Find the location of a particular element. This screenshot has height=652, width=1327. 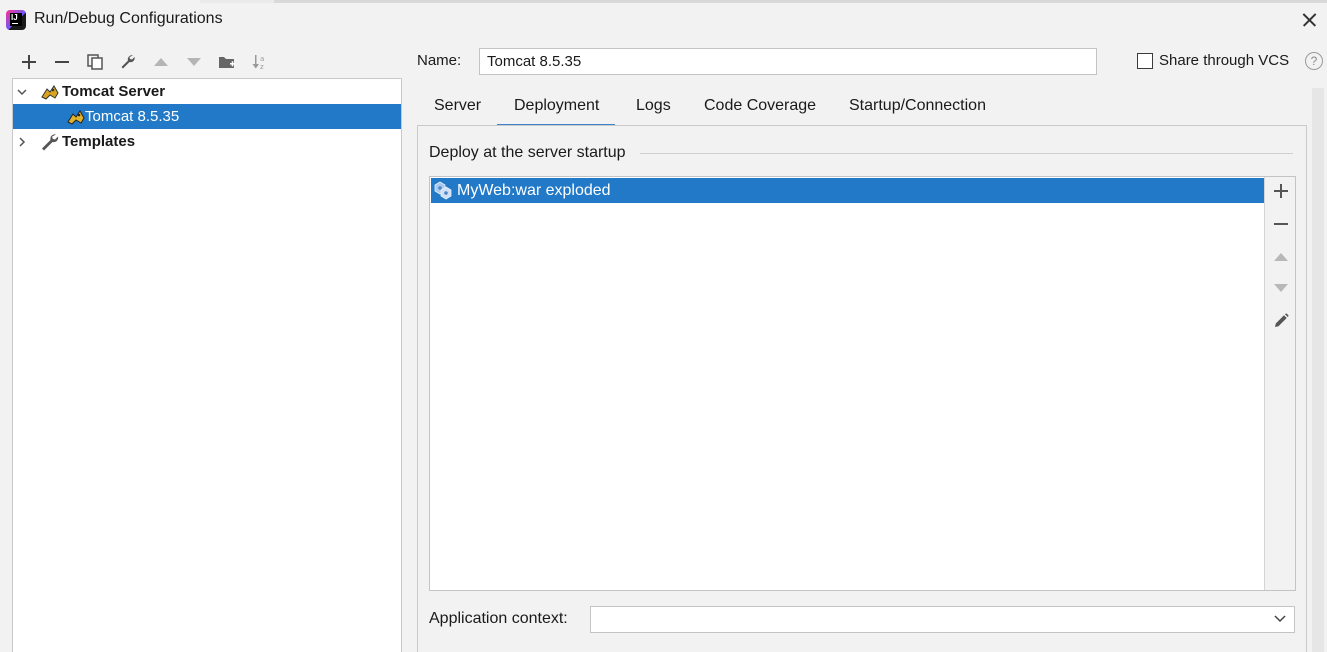

chevron-right-icon is located at coordinates (22, 142).